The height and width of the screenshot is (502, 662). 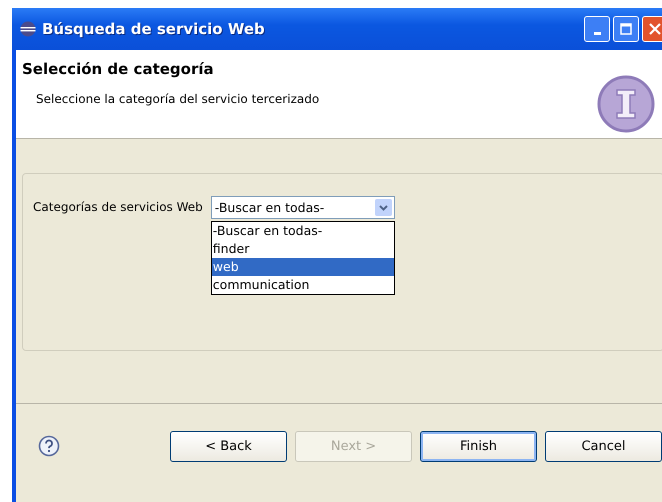 What do you see at coordinates (603, 446) in the screenshot?
I see `dialog-button: Cancel` at bounding box center [603, 446].